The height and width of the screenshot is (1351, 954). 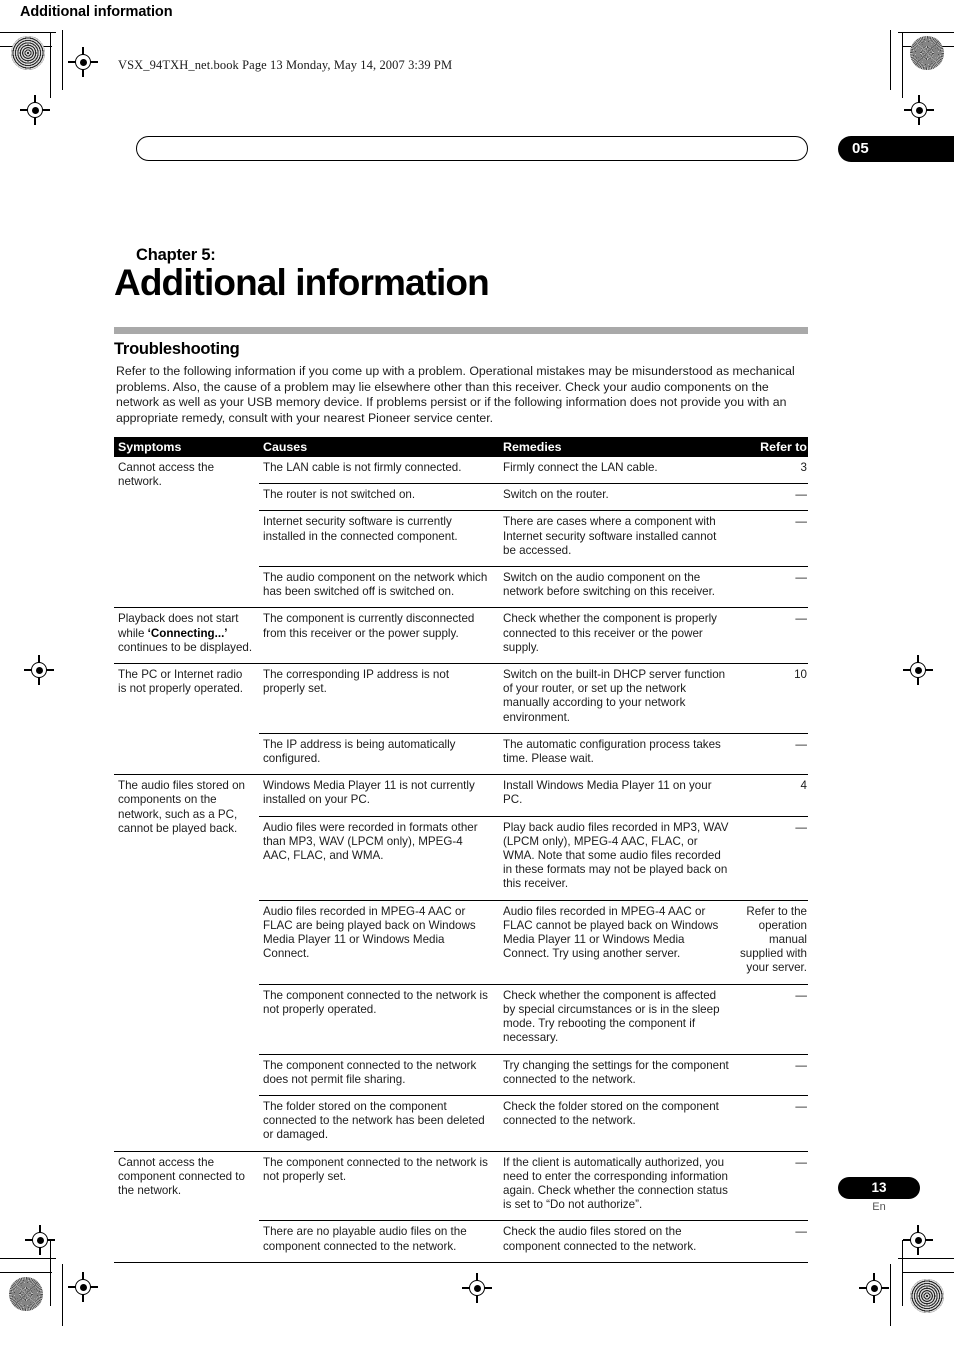 What do you see at coordinates (803, 786) in the screenshot?
I see `refer-to-cell: 4` at bounding box center [803, 786].